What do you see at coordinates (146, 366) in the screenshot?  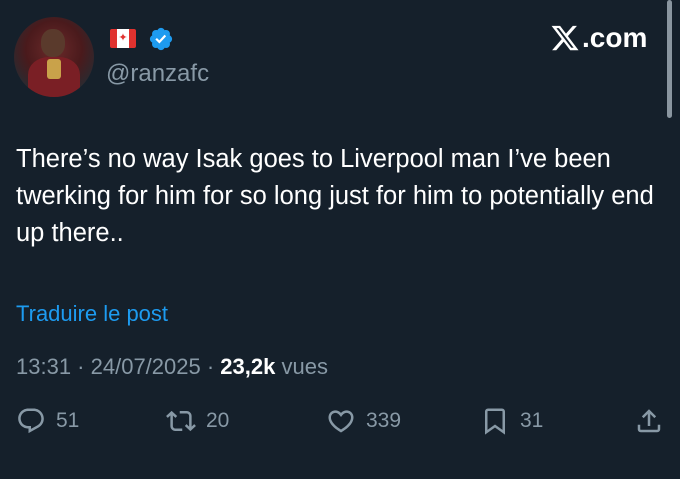 I see `tweet-date: 24/07/2025` at bounding box center [146, 366].